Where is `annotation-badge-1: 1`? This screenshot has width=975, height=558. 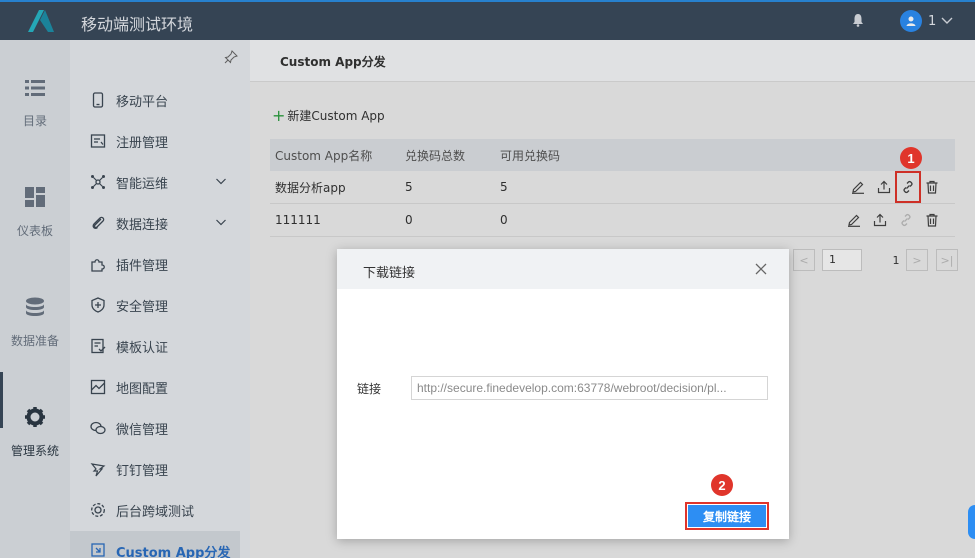 annotation-badge-1: 1 is located at coordinates (911, 158).